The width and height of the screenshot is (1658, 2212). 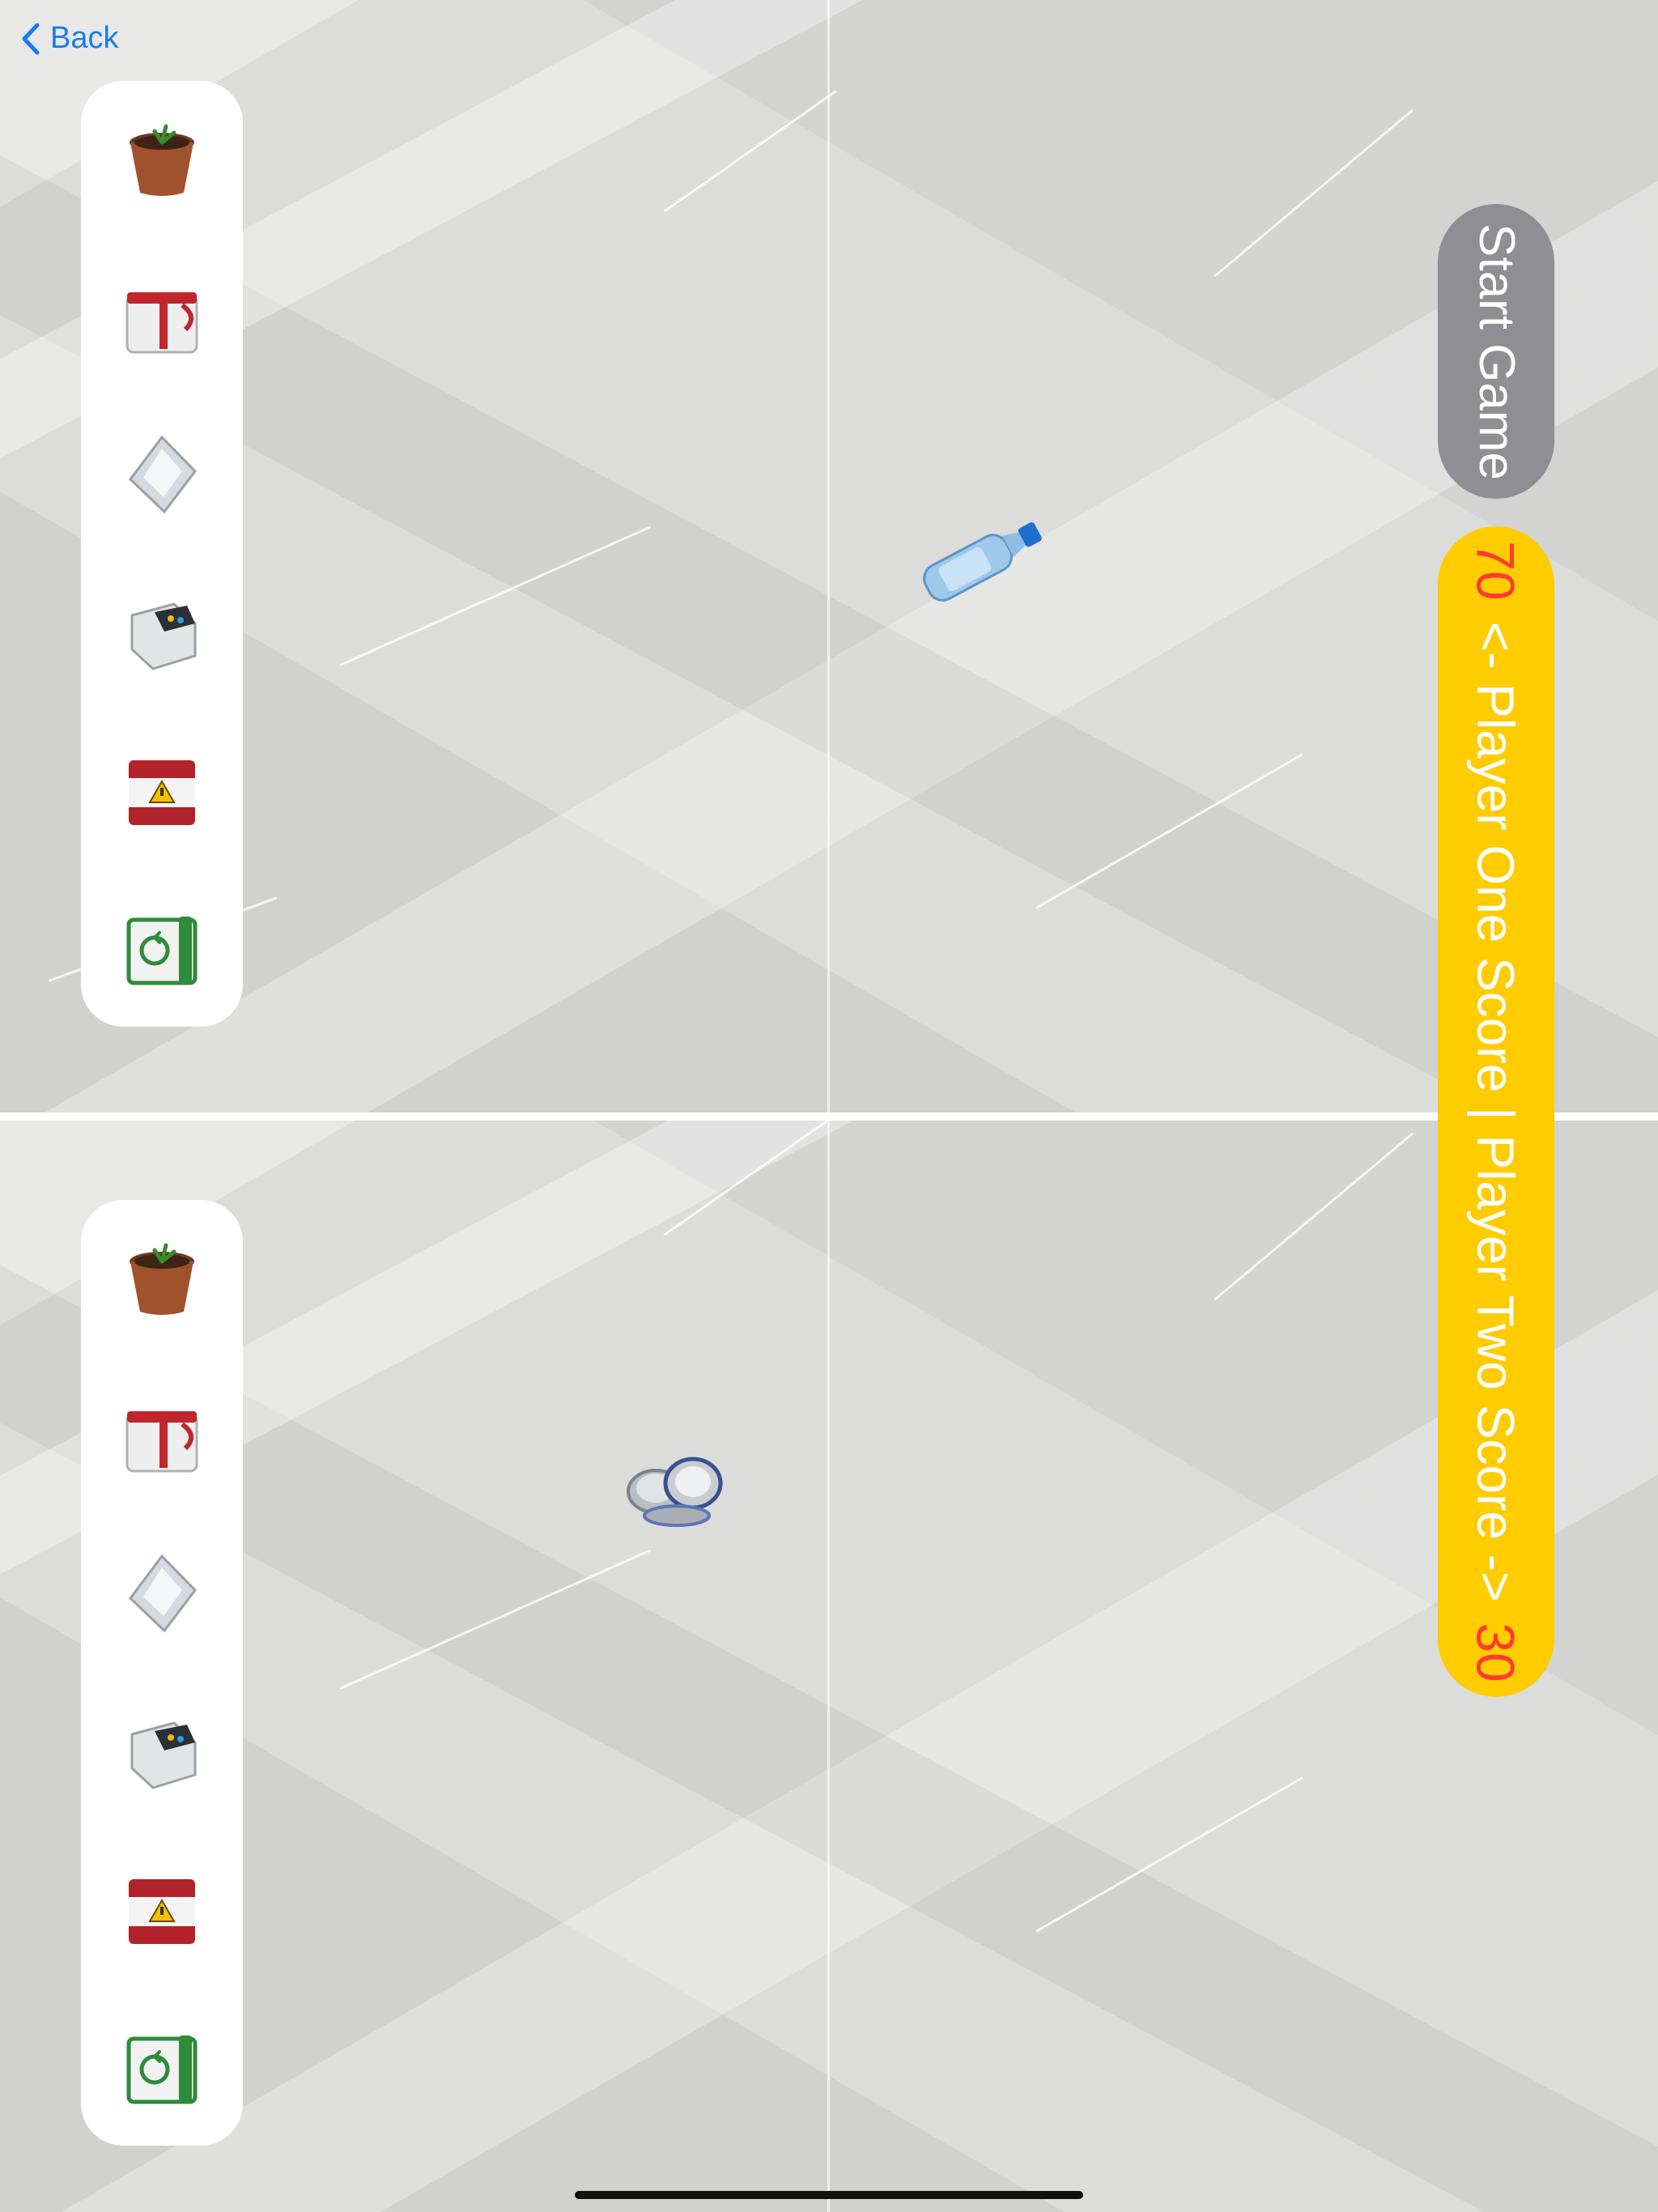 I want to click on back-button: Back, so click(x=68, y=38).